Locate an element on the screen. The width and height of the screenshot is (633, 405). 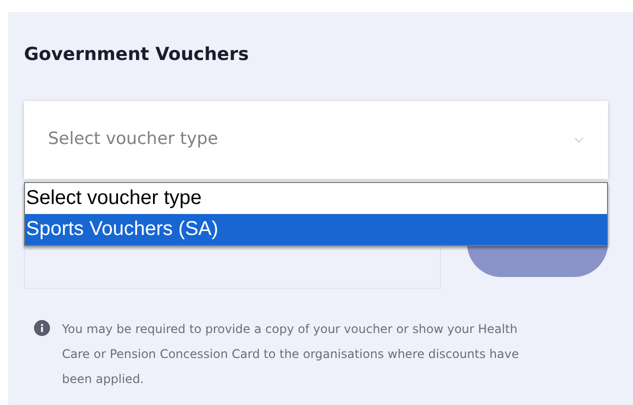
info-note: You may be required to provide a copy of your voucher or show your Health Care or Pension Concession Card to the organisations where discounts have been applied. is located at coordinates (291, 354).